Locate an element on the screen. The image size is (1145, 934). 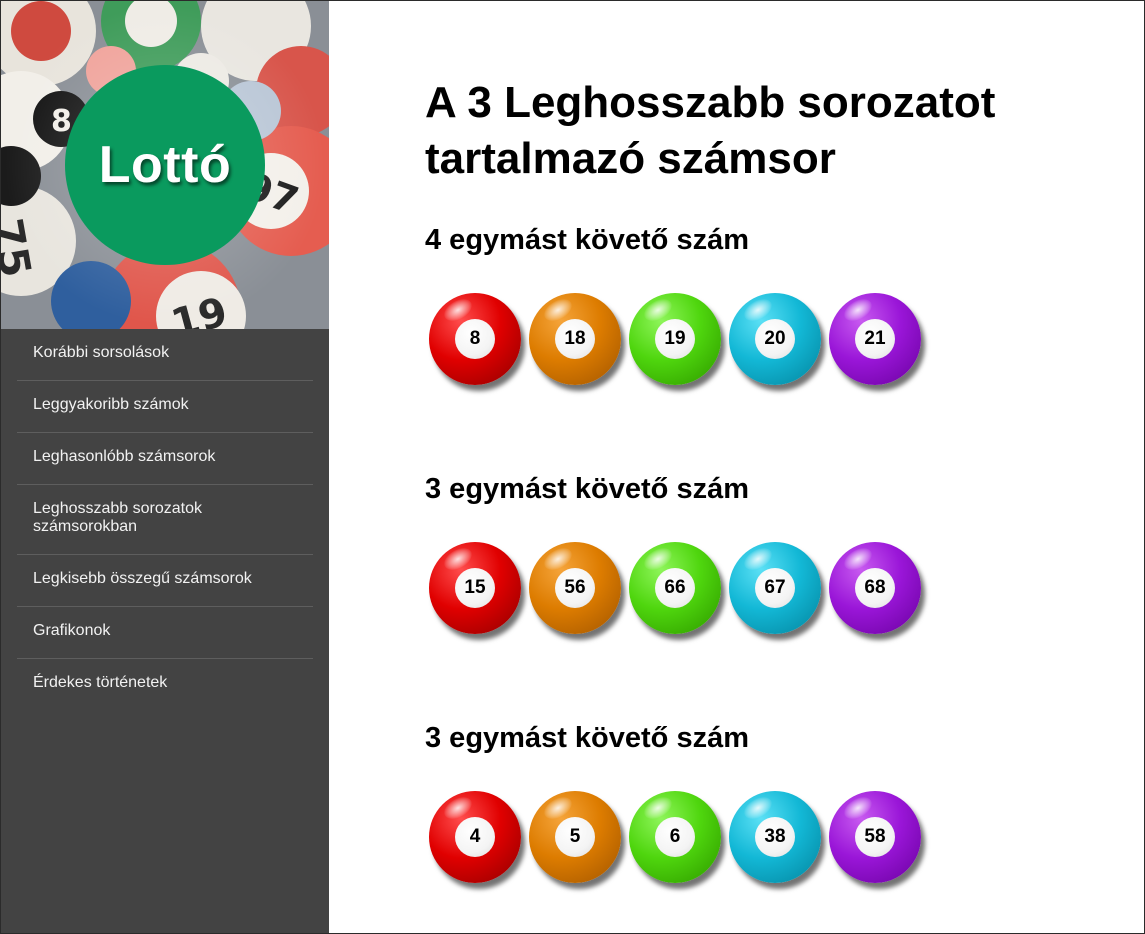
ball-number: 66 is located at coordinates (675, 588).